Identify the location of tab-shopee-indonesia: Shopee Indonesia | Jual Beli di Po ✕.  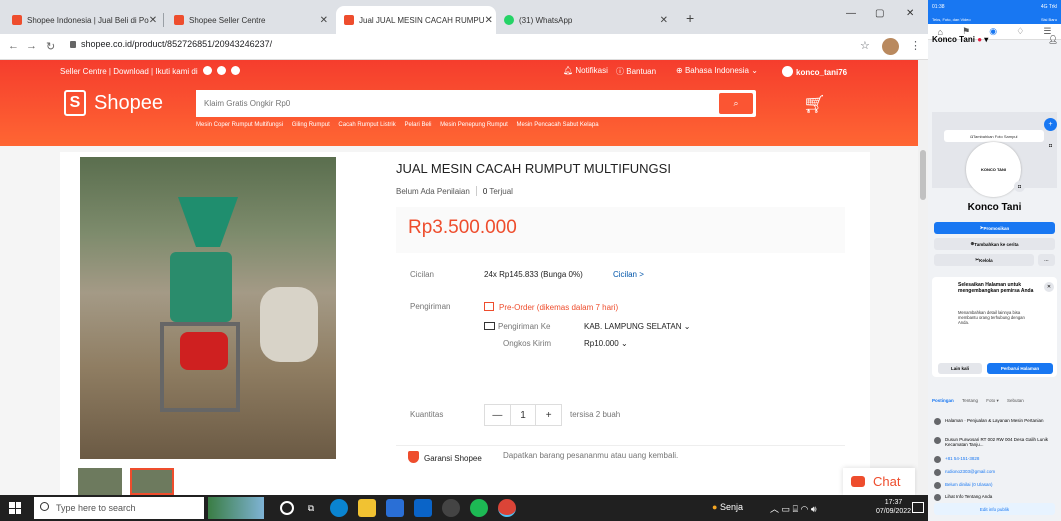
(84, 20).